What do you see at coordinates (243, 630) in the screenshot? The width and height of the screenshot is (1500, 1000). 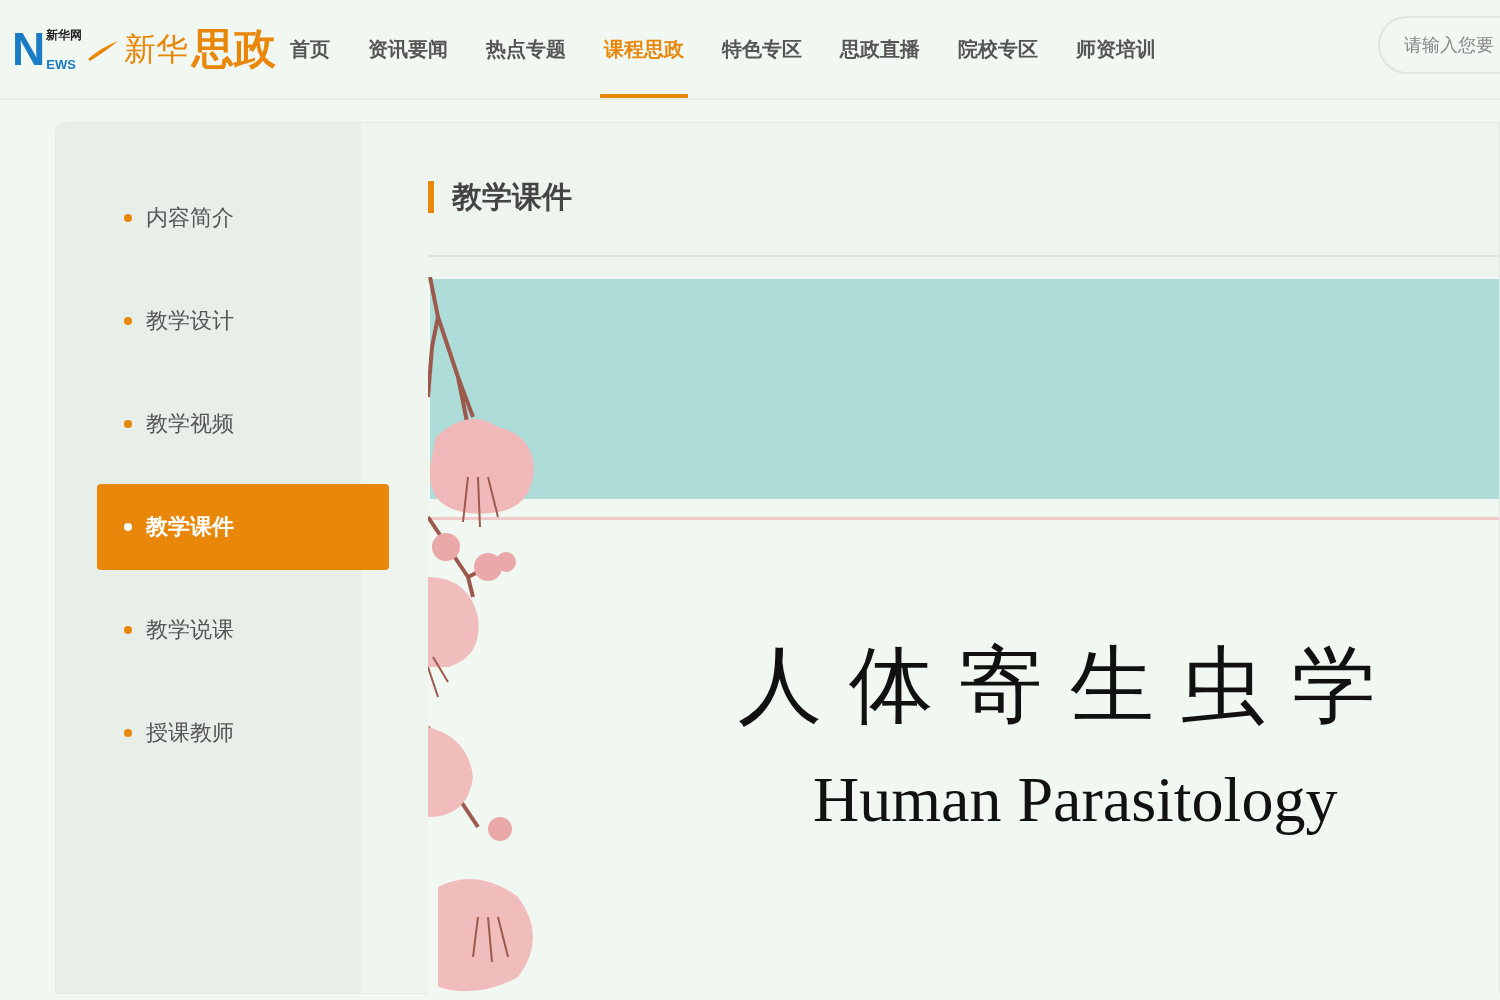 I see `sidebar-item: 教学说课` at bounding box center [243, 630].